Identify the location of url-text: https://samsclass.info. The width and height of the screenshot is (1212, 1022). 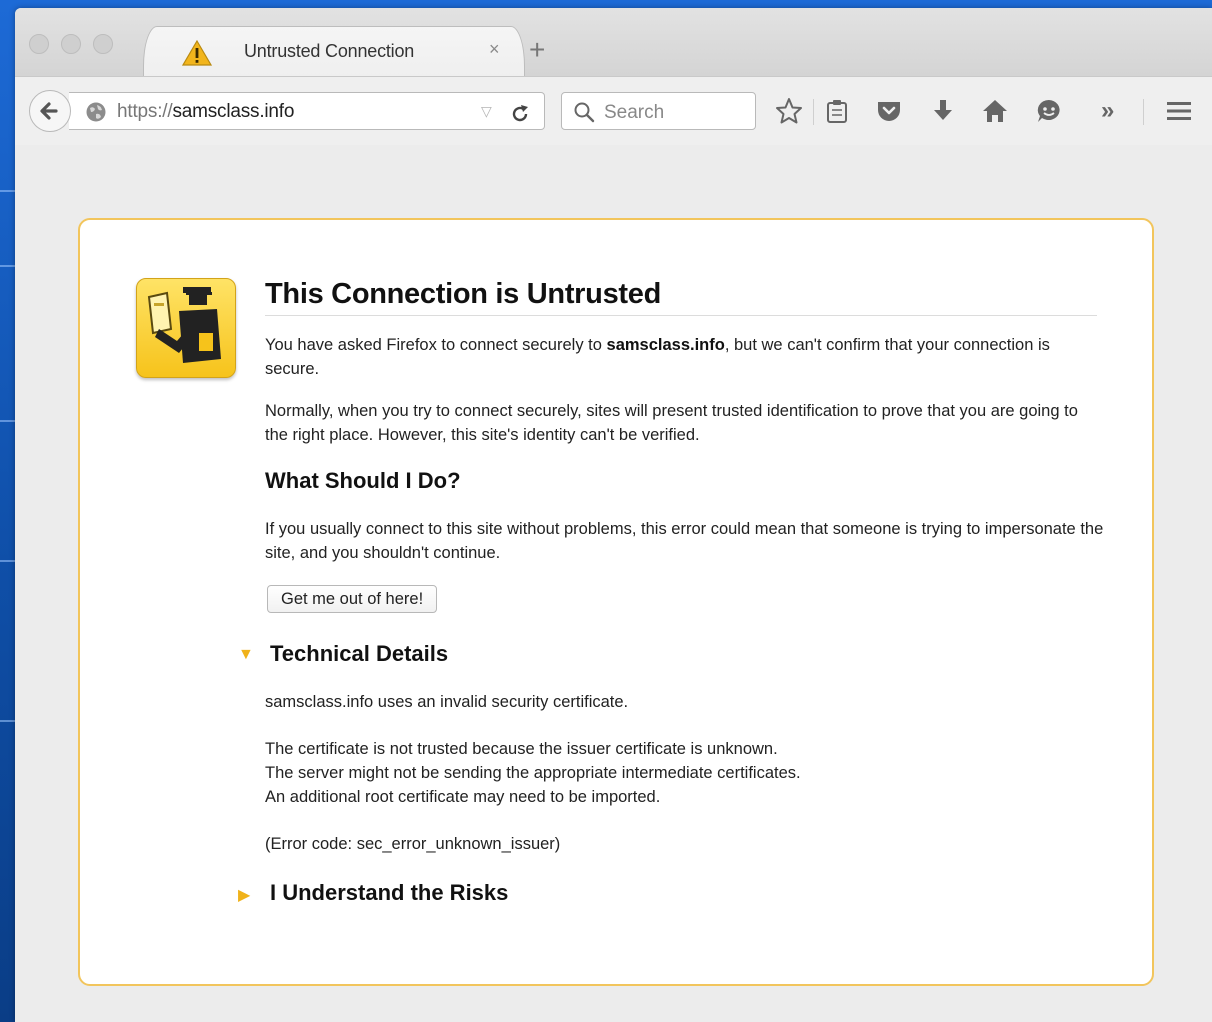
(205, 112).